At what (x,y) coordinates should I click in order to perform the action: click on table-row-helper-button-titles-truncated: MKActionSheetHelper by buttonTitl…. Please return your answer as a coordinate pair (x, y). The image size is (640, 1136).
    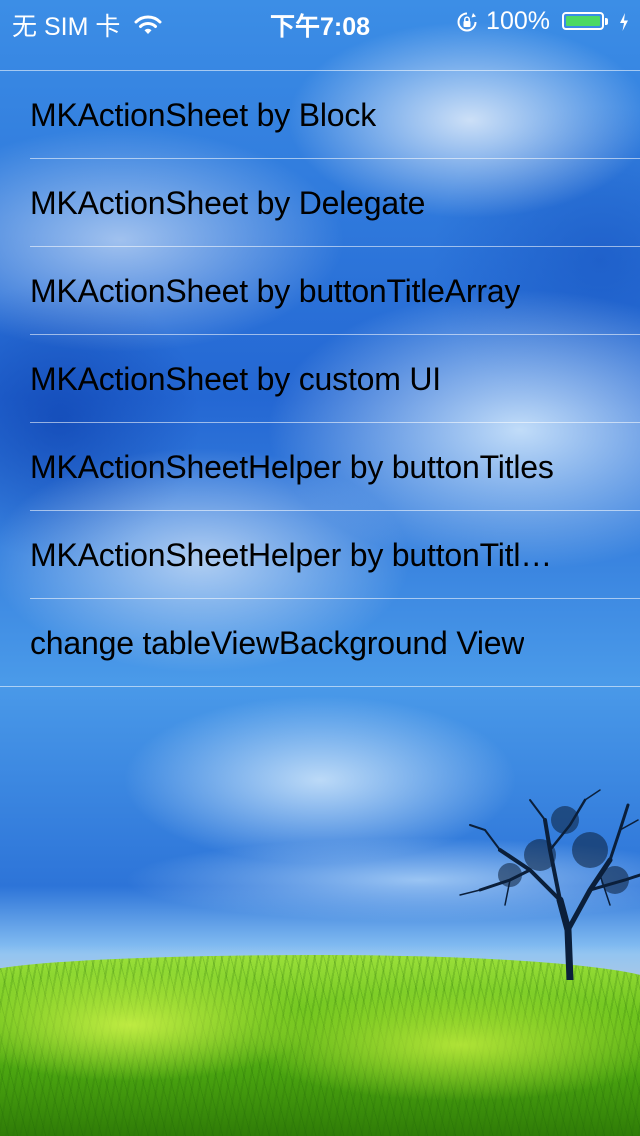
    Looking at the image, I should click on (320, 555).